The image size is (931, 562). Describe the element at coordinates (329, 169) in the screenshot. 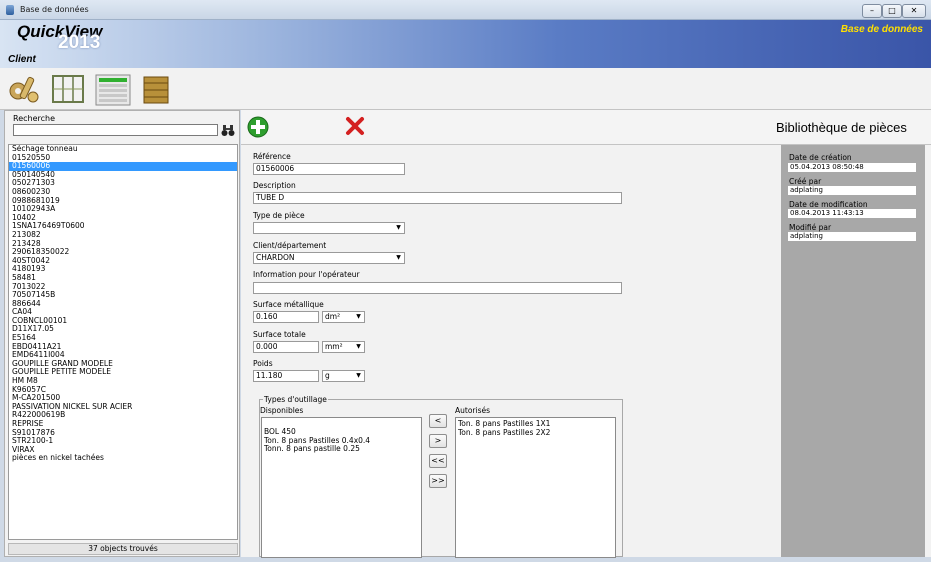

I see `reference-field: 01560006` at that location.